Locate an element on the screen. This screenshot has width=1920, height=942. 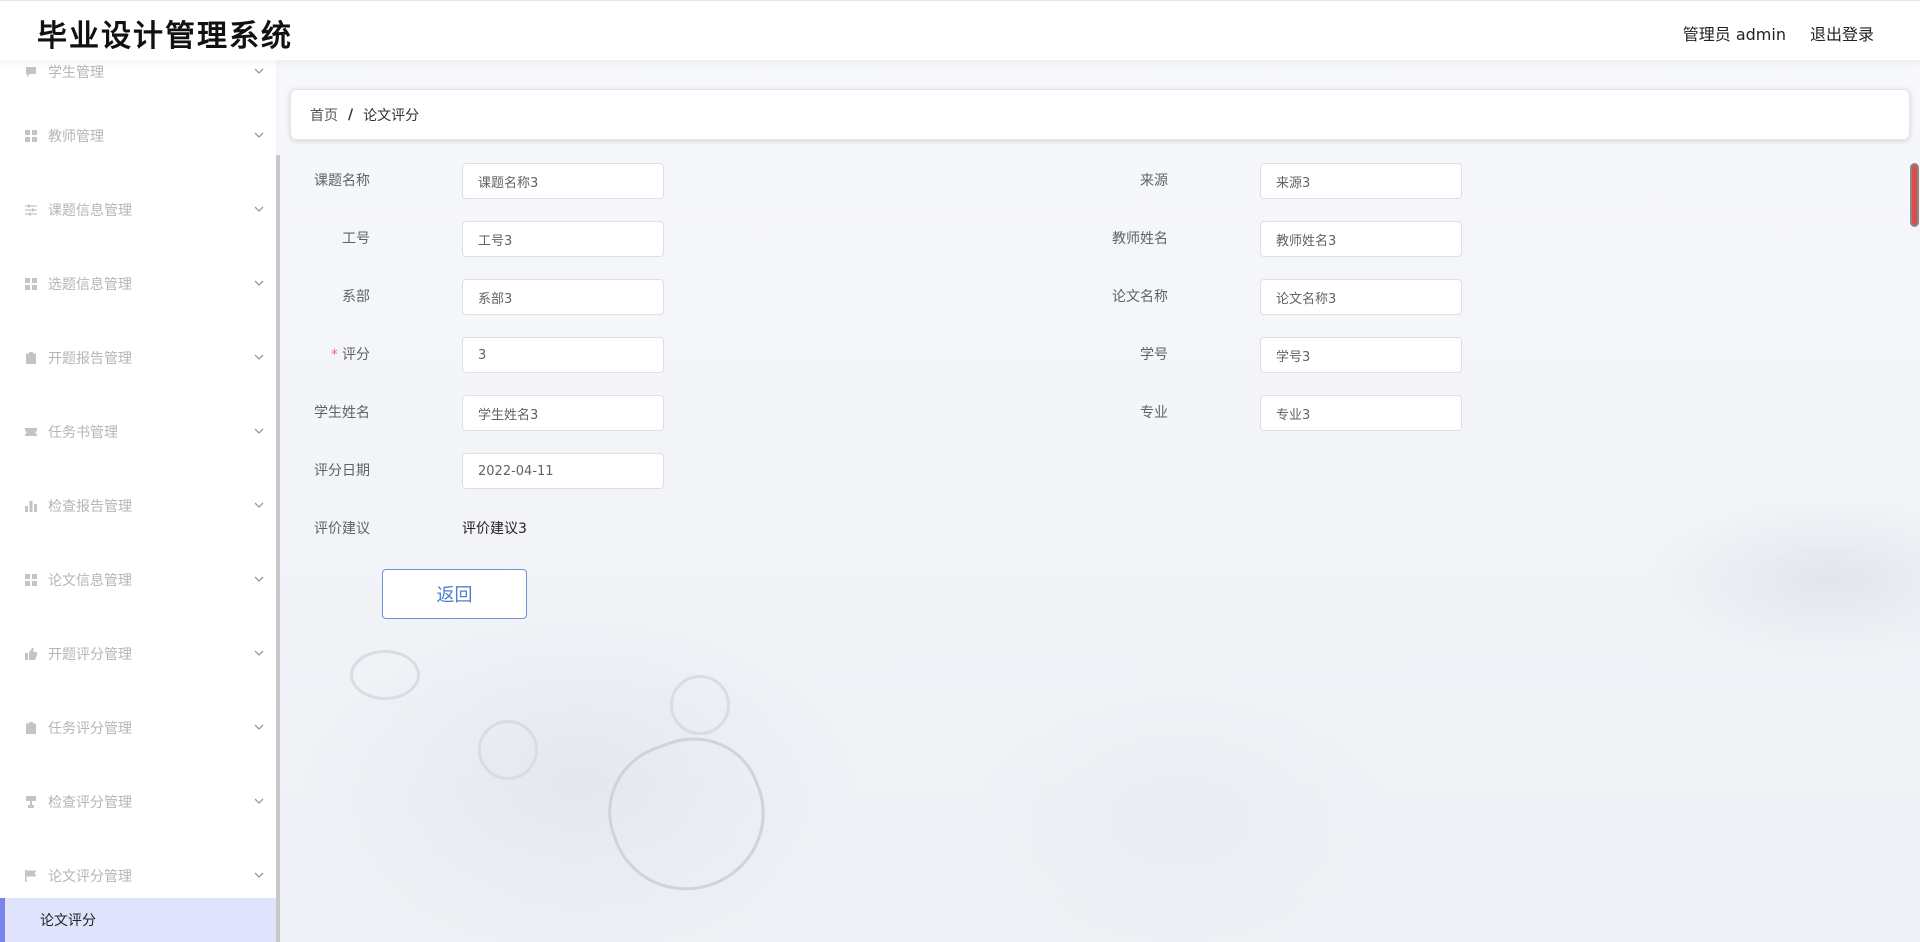
score-input is located at coordinates (563, 355).